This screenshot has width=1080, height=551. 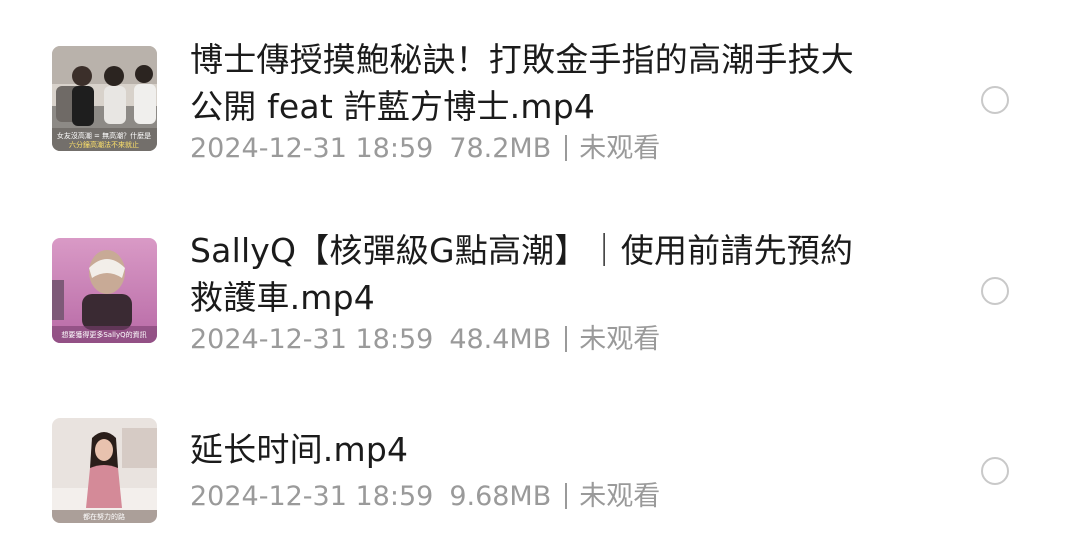 I want to click on select-radio, so click(x=995, y=471).